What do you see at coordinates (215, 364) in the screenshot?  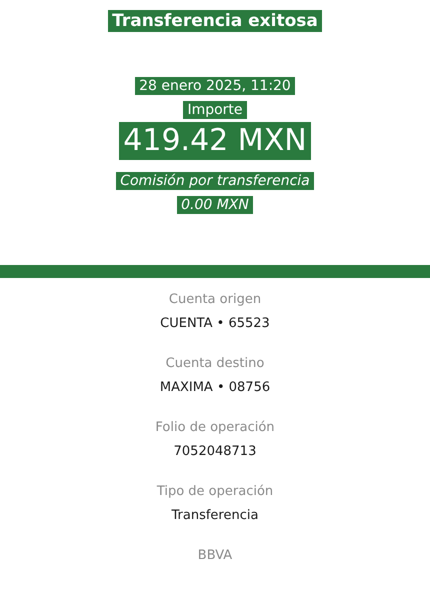 I see `detail-label: Cuenta destino` at bounding box center [215, 364].